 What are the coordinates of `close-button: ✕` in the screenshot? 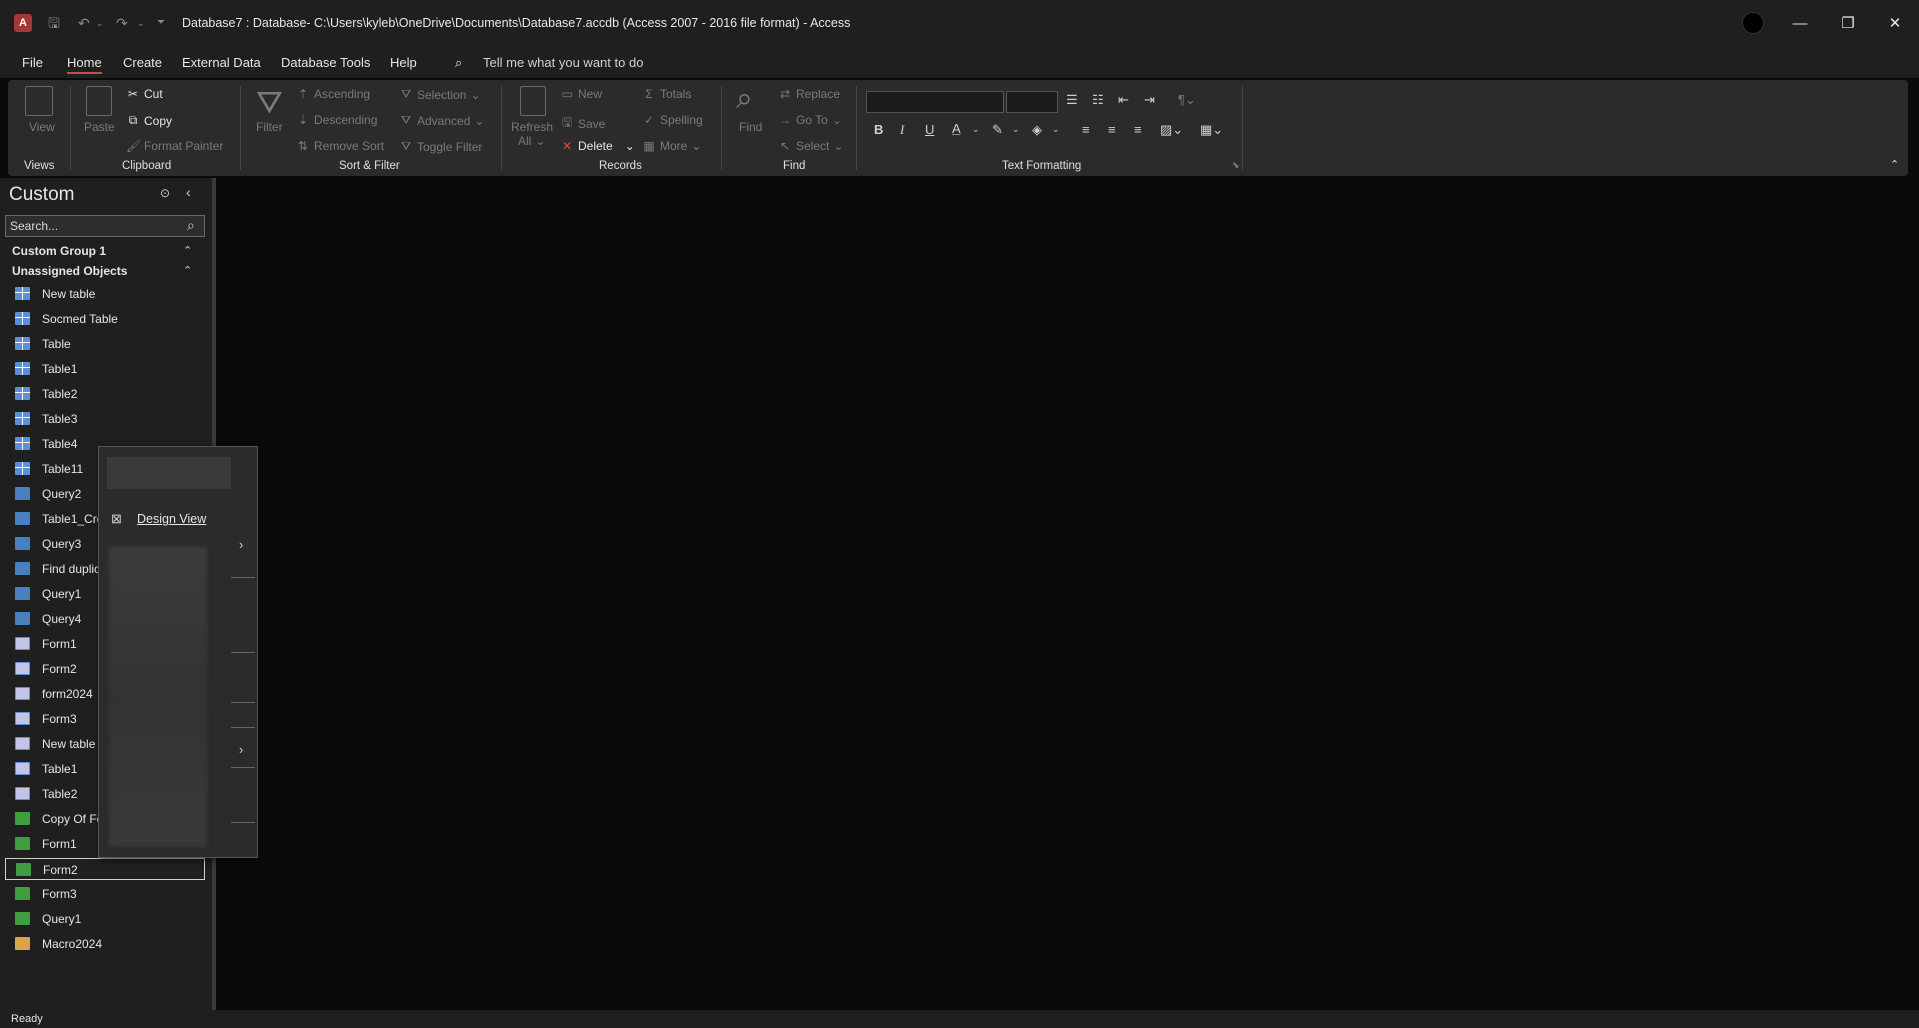 It's located at (1895, 24).